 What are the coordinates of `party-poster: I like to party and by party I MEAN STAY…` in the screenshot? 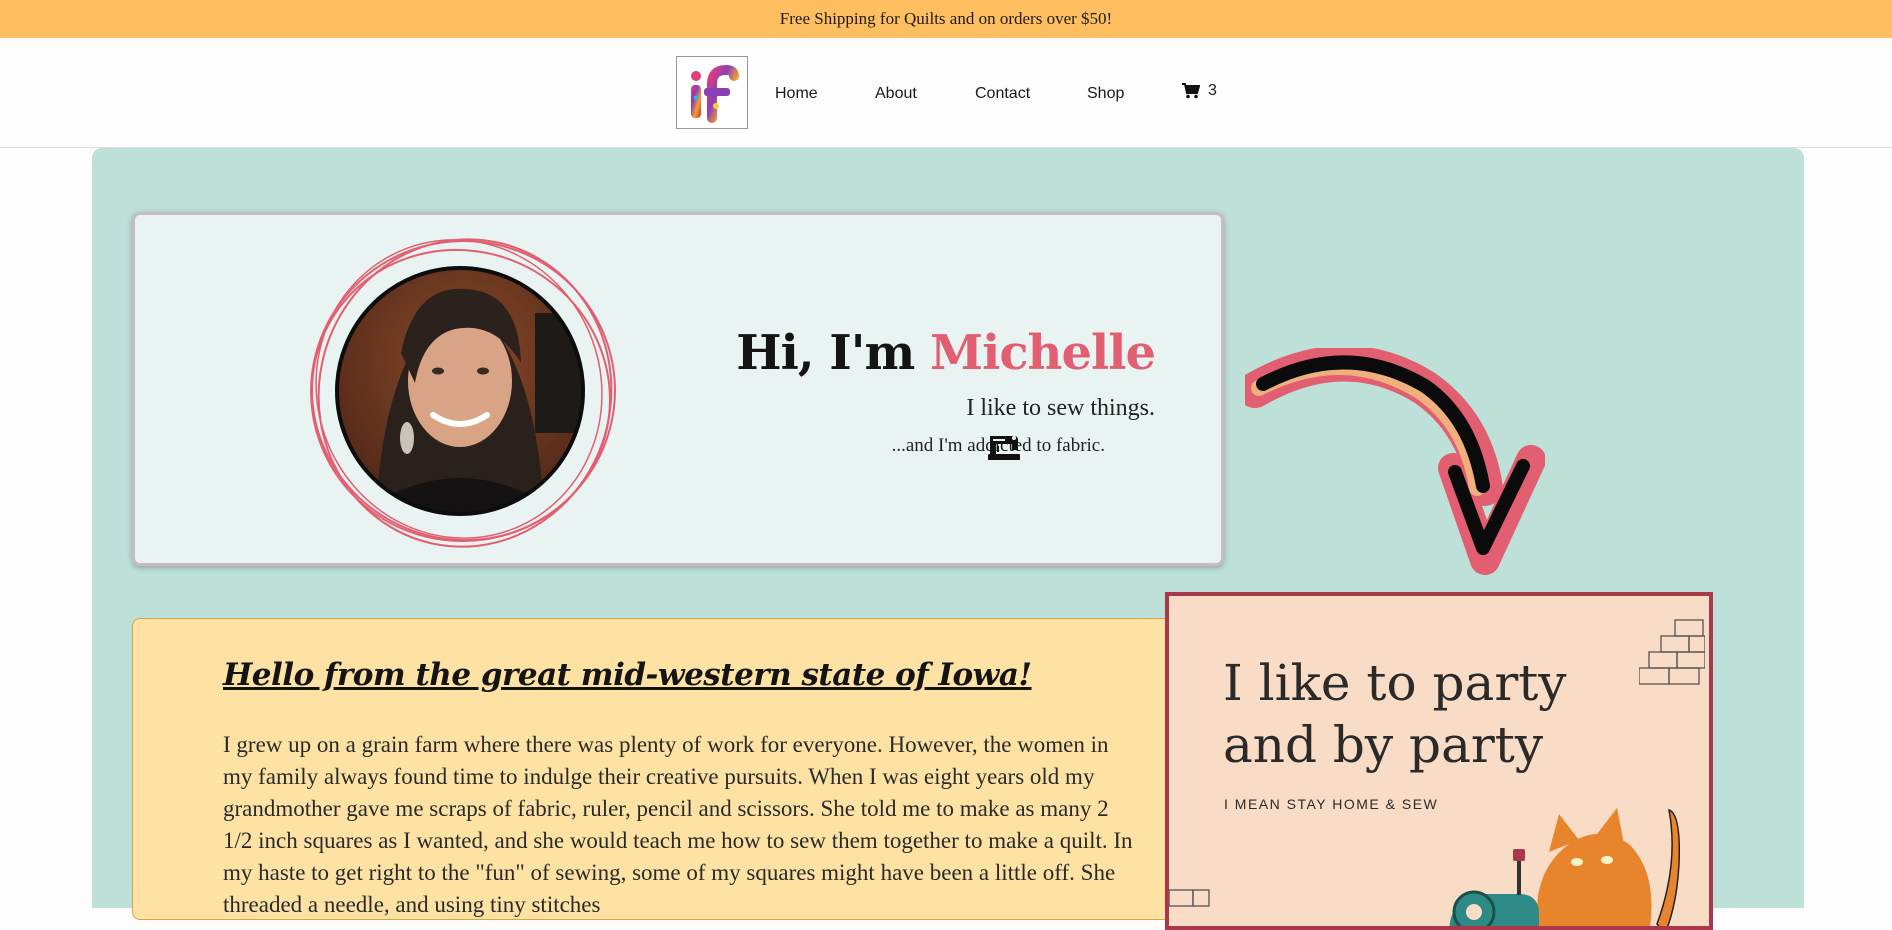 It's located at (1439, 761).